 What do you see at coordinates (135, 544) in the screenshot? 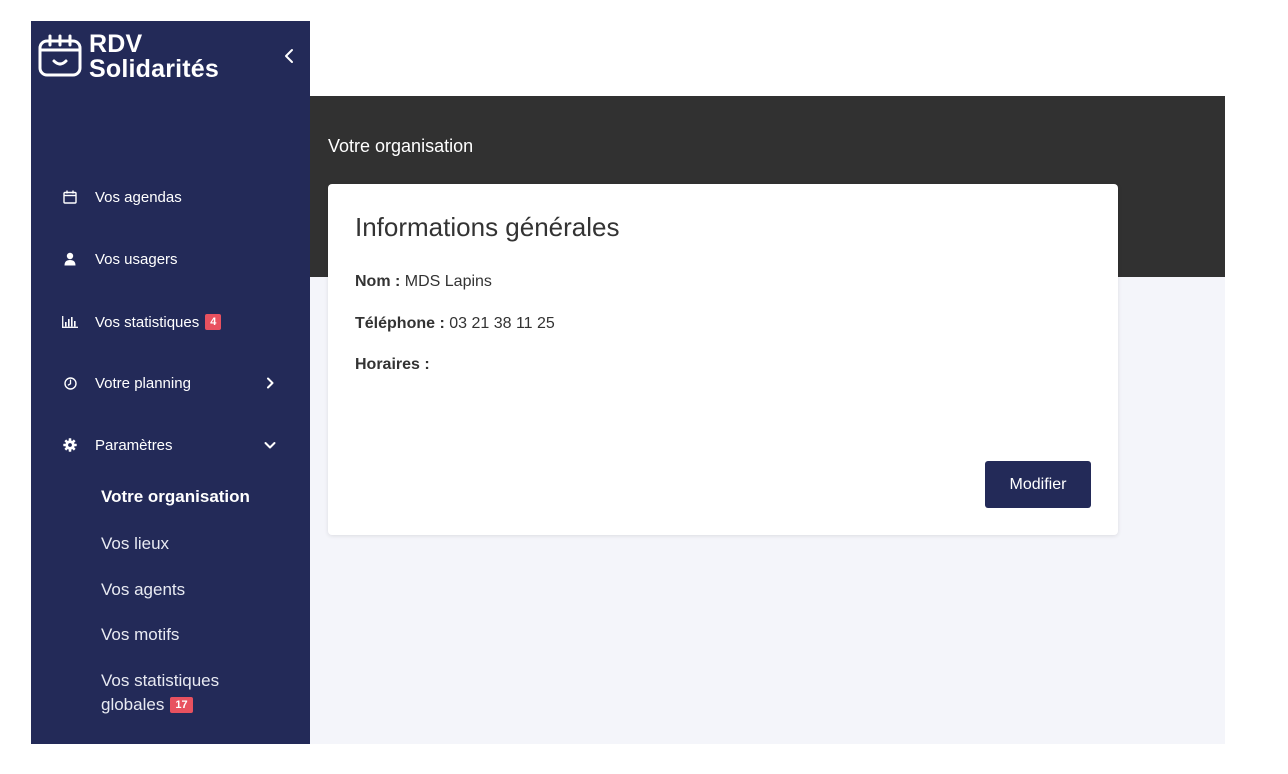
I see `sidebar-subitem-lieux: Vos lieux` at bounding box center [135, 544].